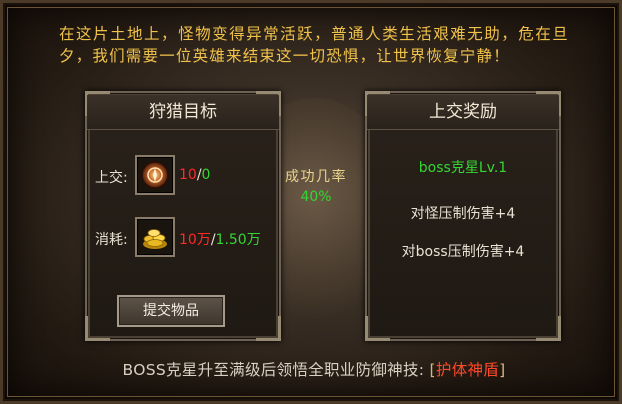 The image size is (622, 404). Describe the element at coordinates (111, 240) in the screenshot. I see `cost-label: 消耗:` at that location.